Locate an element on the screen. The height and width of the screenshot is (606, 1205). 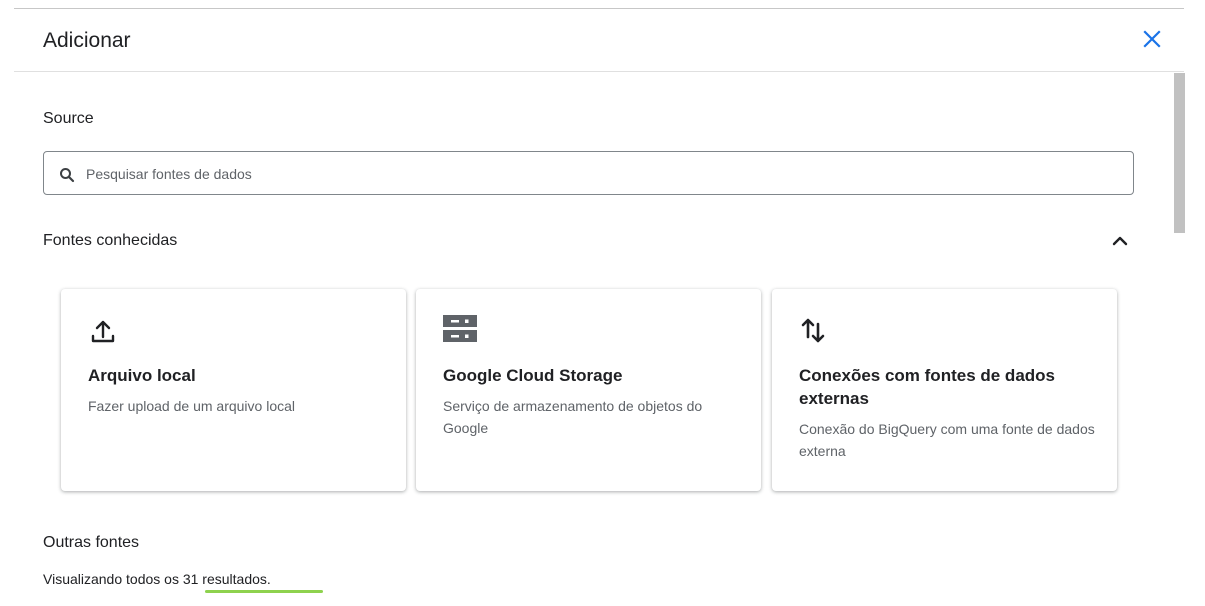
card-title: Google Cloud Storage is located at coordinates (533, 375).